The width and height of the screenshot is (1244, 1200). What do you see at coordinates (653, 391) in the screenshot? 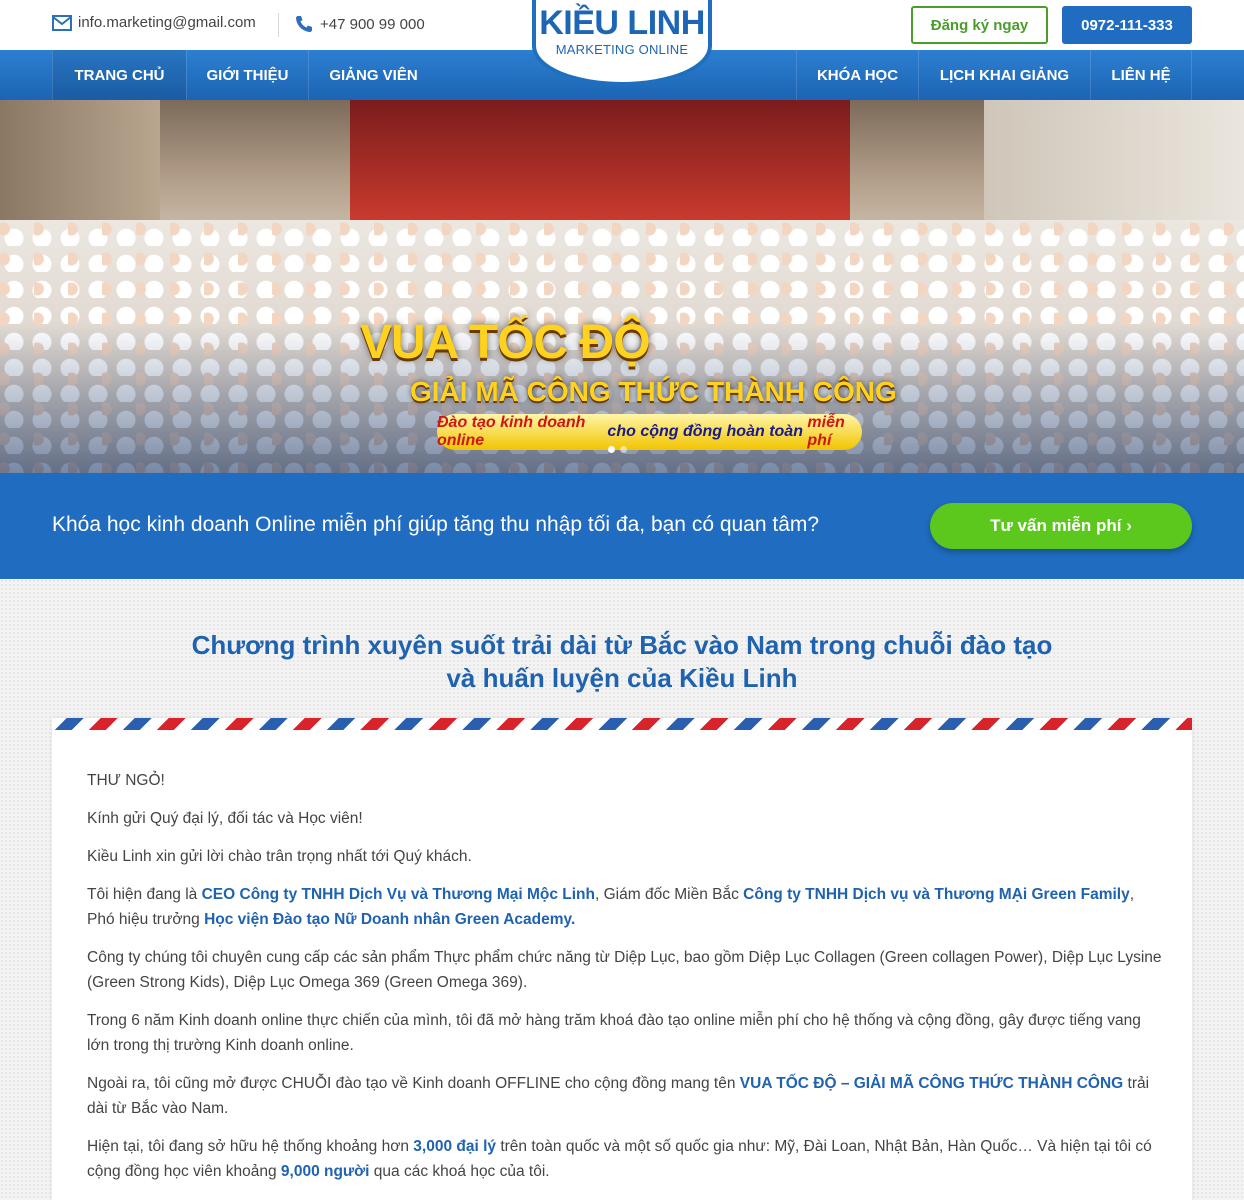
I see `hero-subtitle: GIẢI MÃ CÔNG THỨC THÀNH CÔNG` at bounding box center [653, 391].